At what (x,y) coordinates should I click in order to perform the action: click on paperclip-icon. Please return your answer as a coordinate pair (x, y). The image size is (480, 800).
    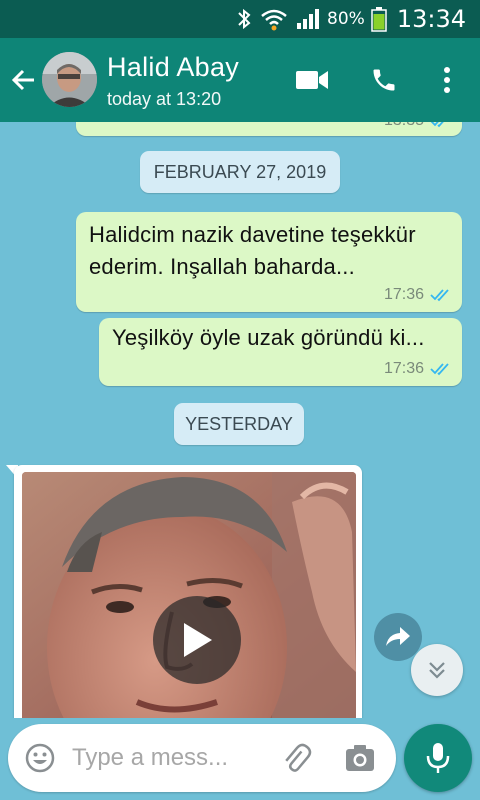
    Looking at the image, I should click on (298, 757).